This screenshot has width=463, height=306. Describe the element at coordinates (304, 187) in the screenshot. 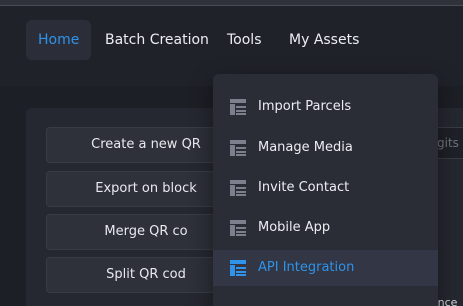

I see `menu-item-label: Invite Contact` at that location.